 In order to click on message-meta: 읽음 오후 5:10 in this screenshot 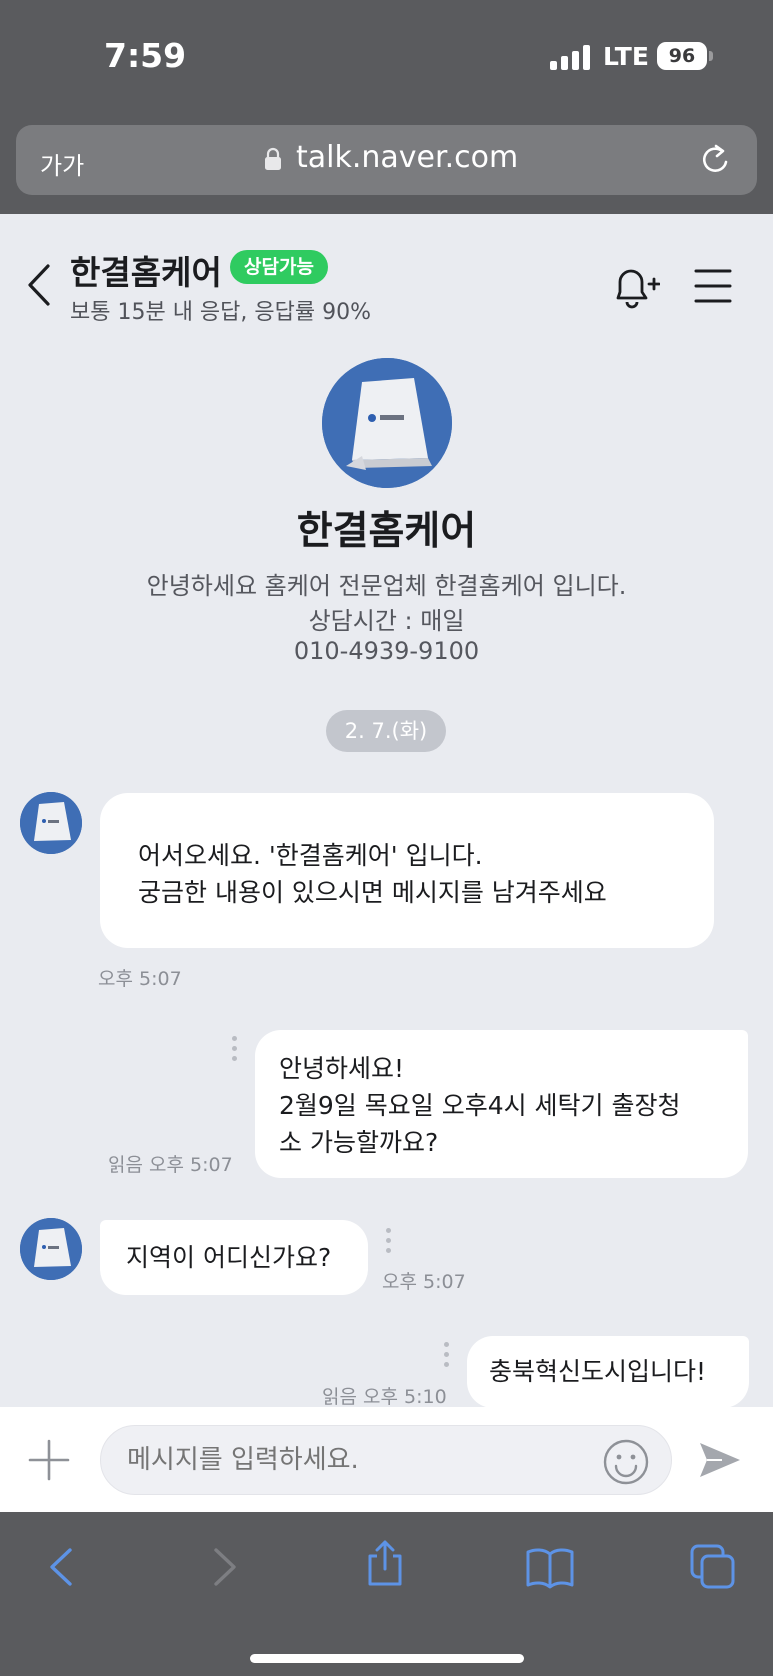, I will do `click(384, 1395)`.